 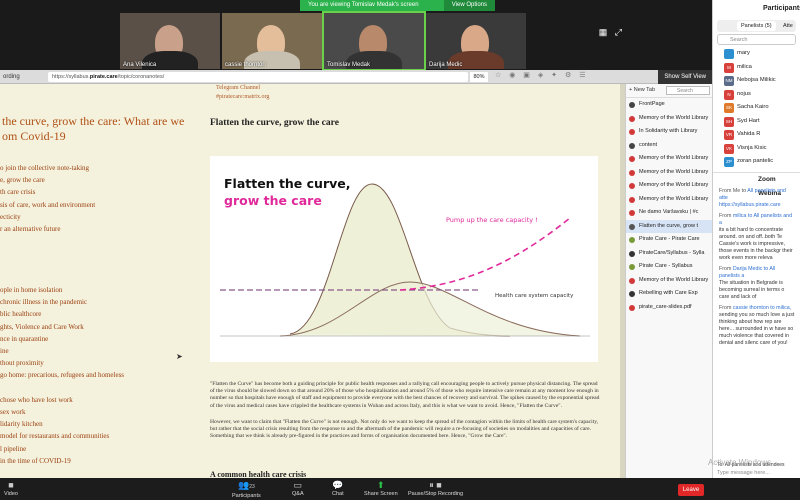 I want to click on tab-item: In Solidarity with Library, so click(x=669, y=132).